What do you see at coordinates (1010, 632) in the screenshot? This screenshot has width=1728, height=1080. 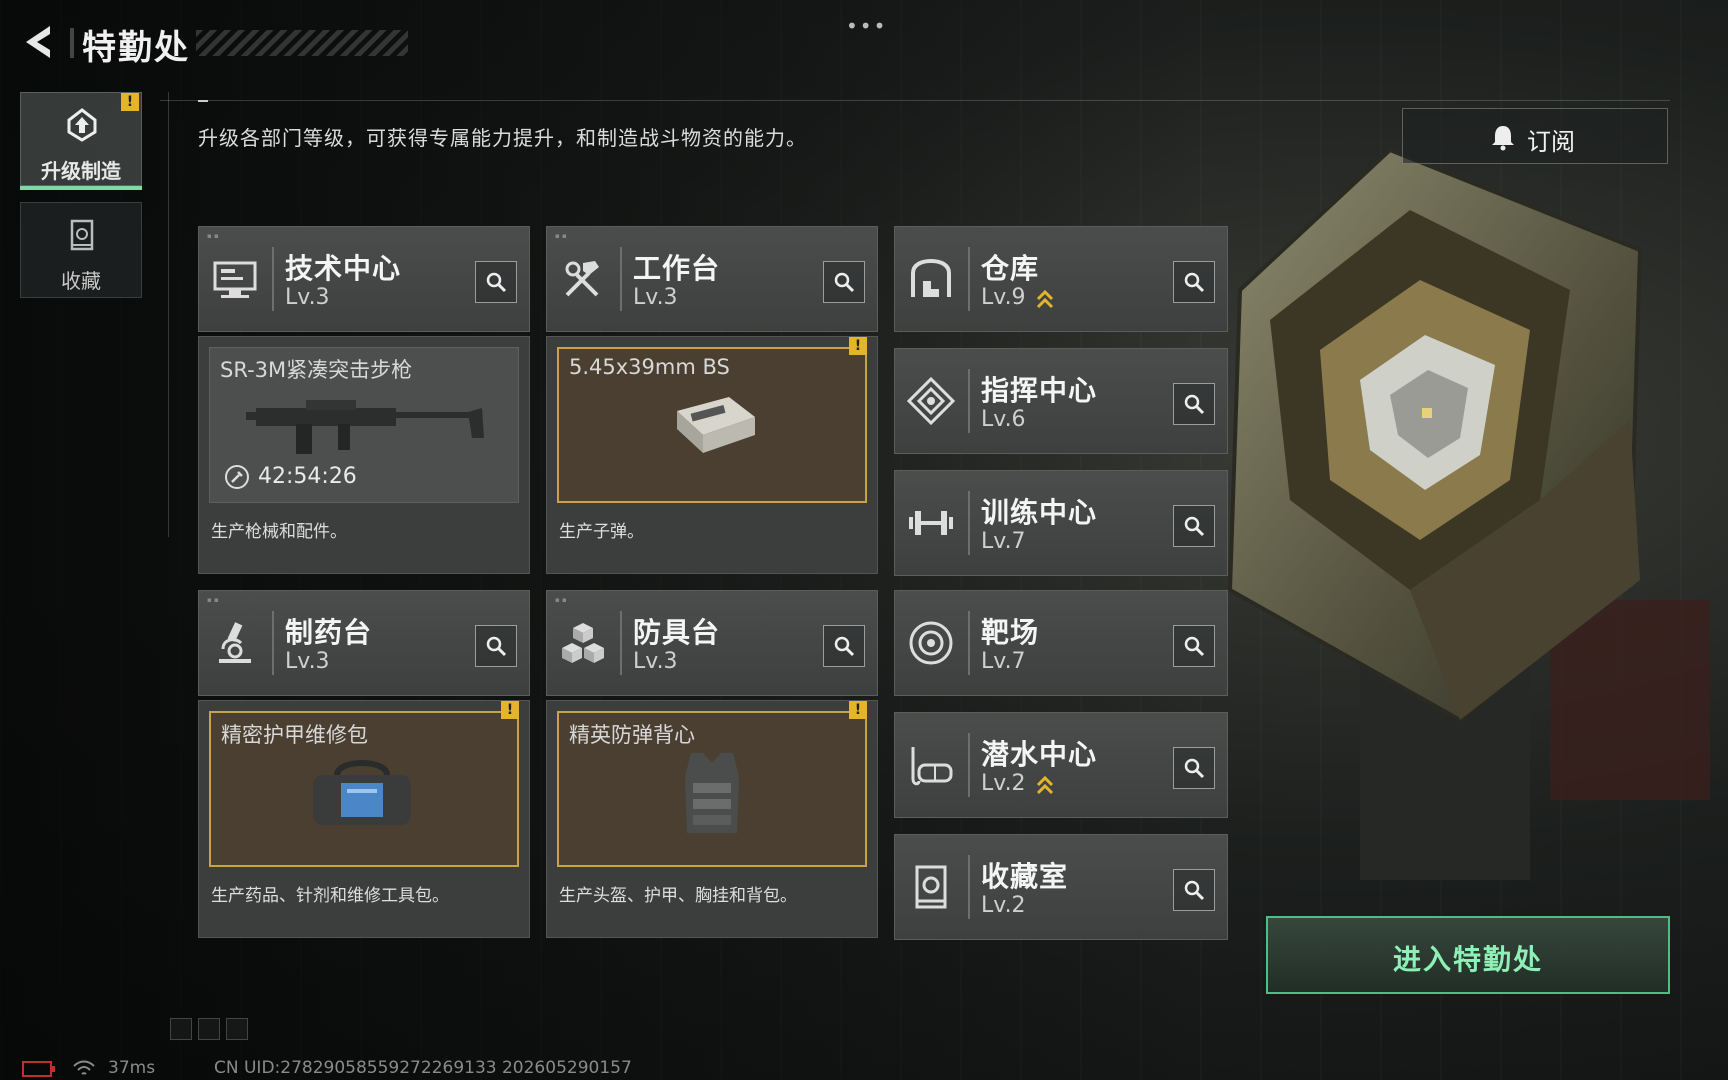 I see `facility-name: 靶场` at bounding box center [1010, 632].